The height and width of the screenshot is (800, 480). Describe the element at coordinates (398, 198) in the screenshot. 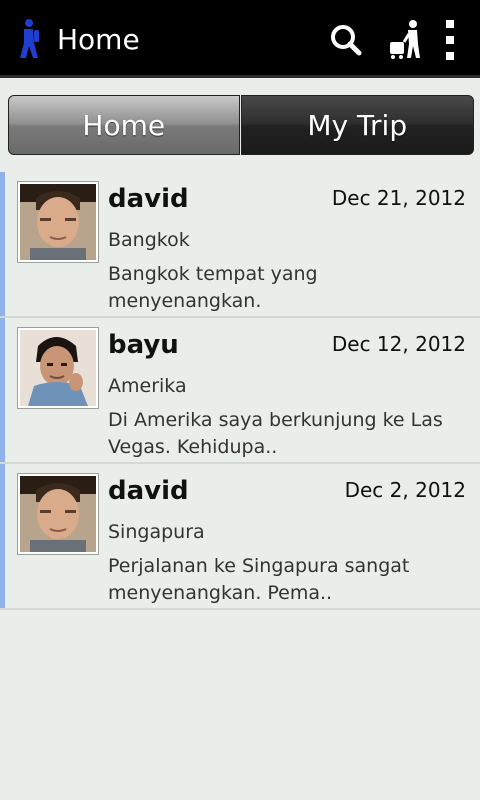

I see `post-date: Dec 21, 2012` at that location.